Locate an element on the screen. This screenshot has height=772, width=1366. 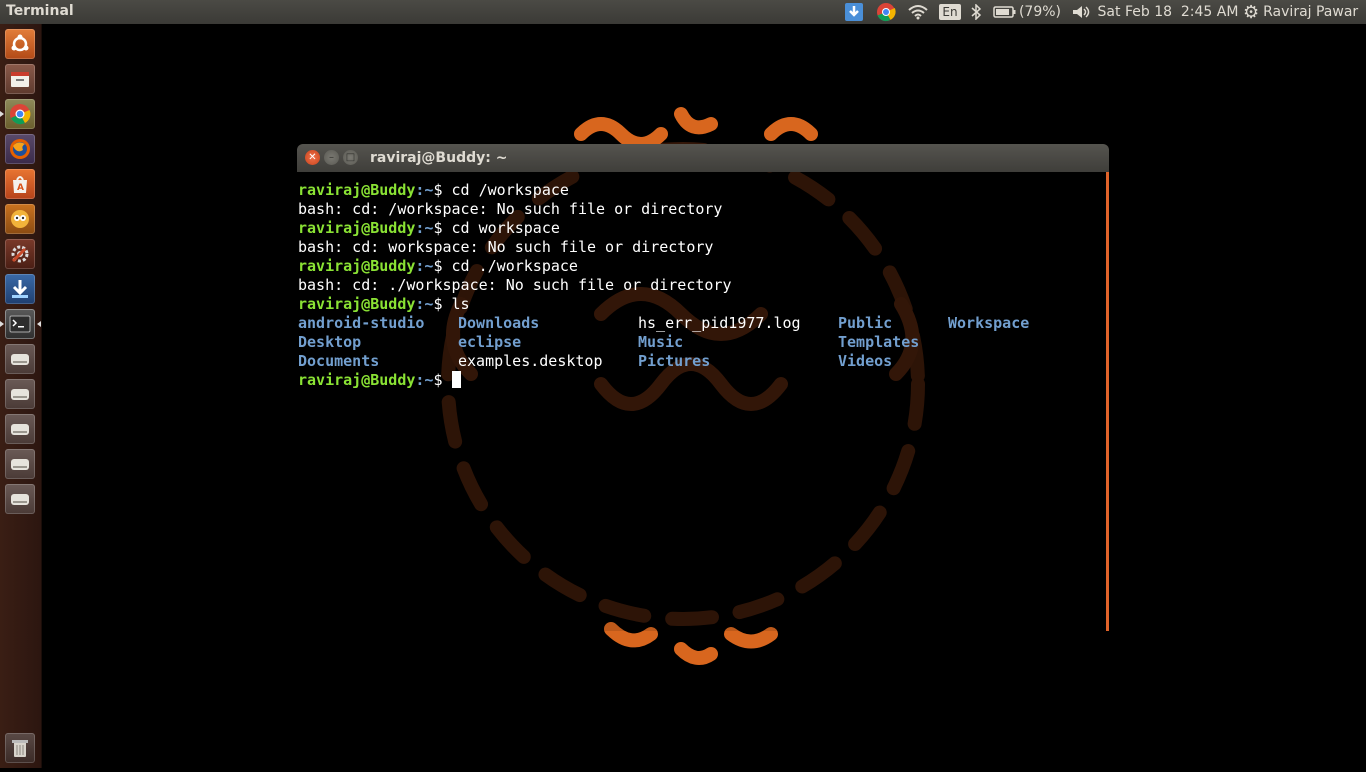
session-menu: ⚙ Raviraj Pawar is located at coordinates (1303, 12).